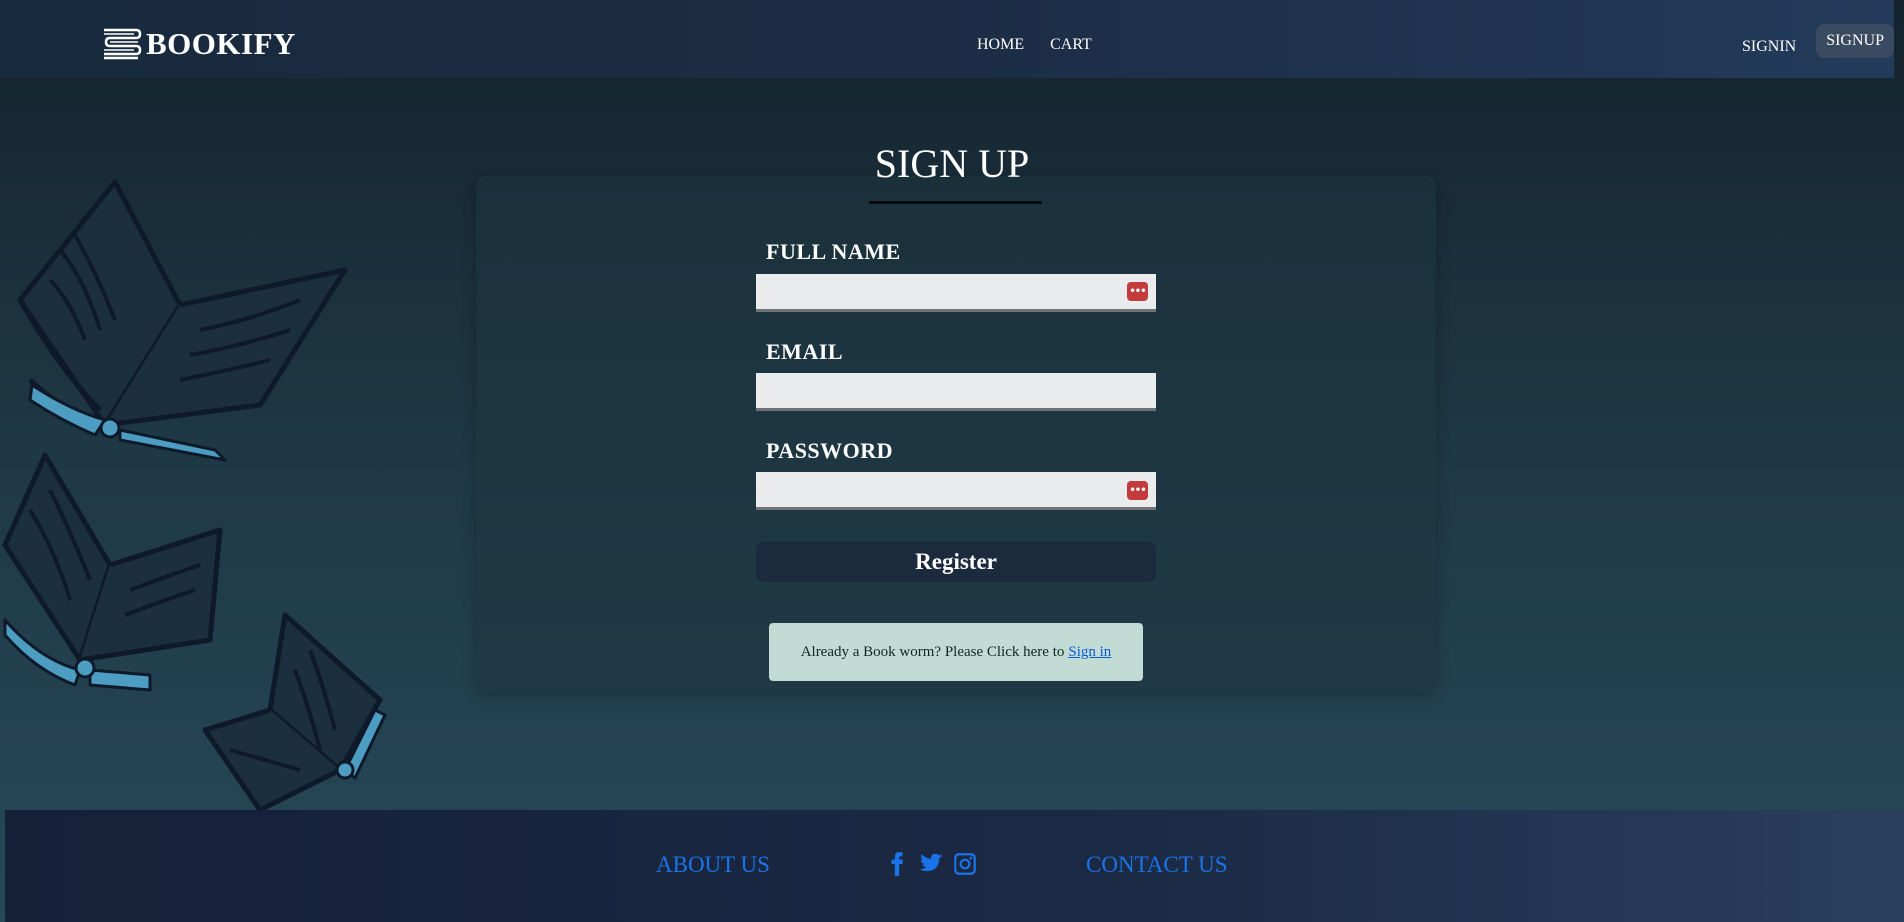 Image resolution: width=1904 pixels, height=922 pixels. I want to click on password-label: PASSWORD, so click(830, 450).